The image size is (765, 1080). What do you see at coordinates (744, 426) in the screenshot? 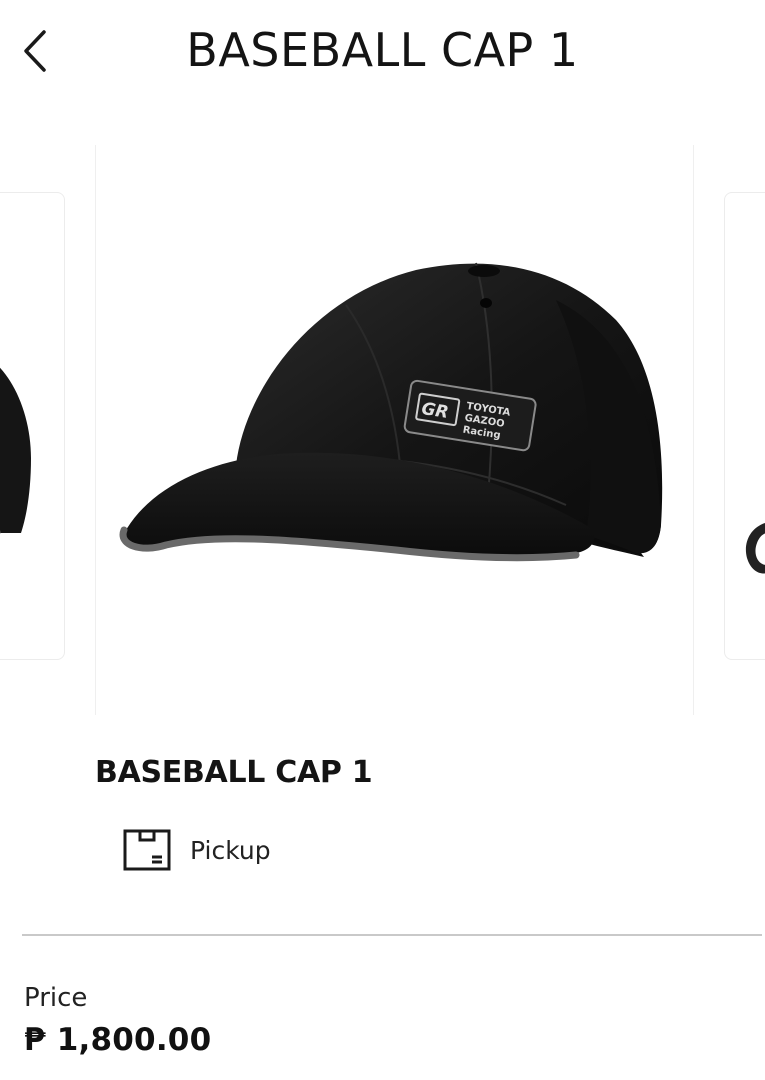
I see `carousel-next-image` at bounding box center [744, 426].